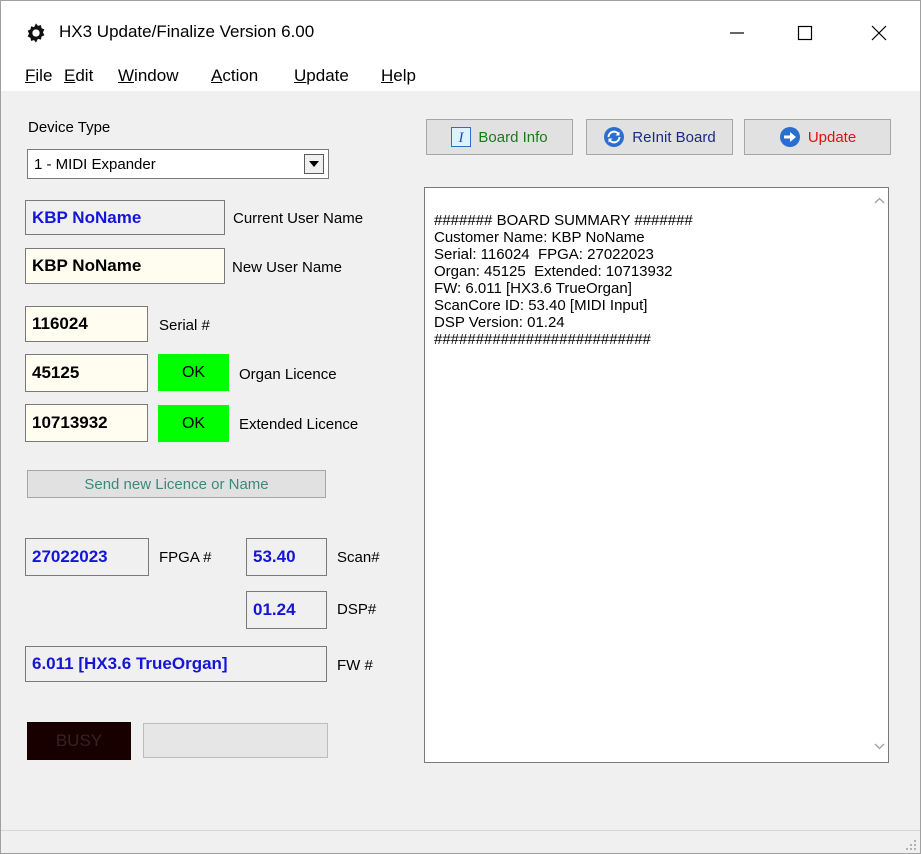 The image size is (921, 854). I want to click on summary-line: FW: 6.011 [HX3.6 TrueOrgan], so click(533, 288).